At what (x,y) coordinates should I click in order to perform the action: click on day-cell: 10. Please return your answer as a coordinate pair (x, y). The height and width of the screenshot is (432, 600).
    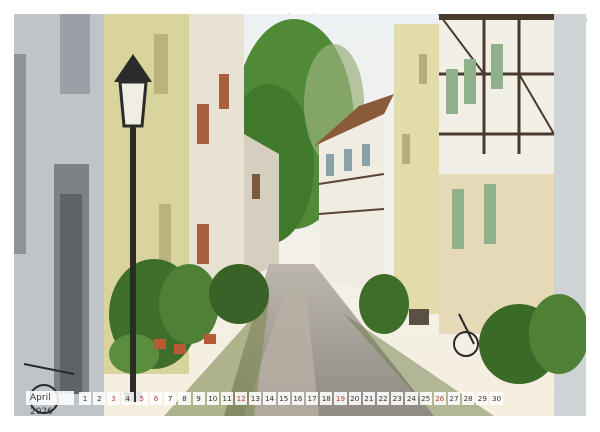
    Looking at the image, I should click on (212, 398).